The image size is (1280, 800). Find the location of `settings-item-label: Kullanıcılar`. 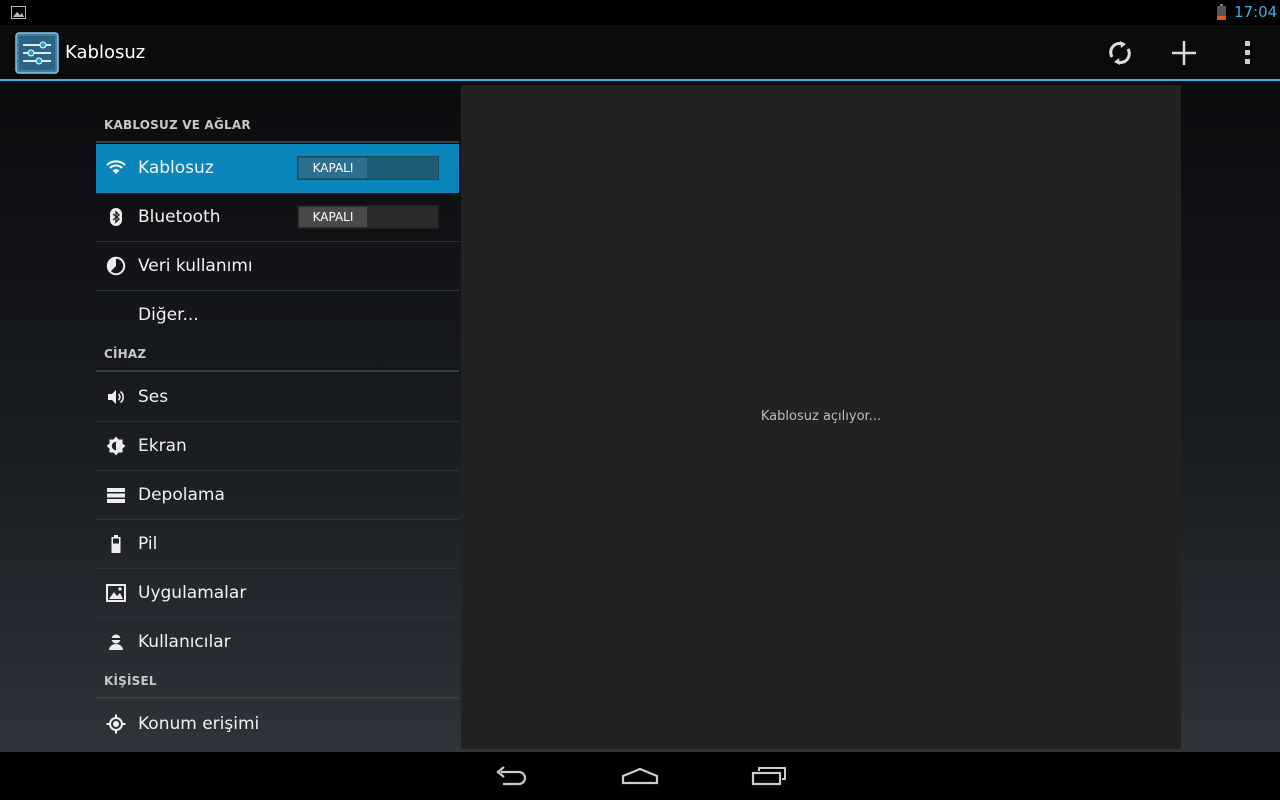

settings-item-label: Kullanıcılar is located at coordinates (184, 642).